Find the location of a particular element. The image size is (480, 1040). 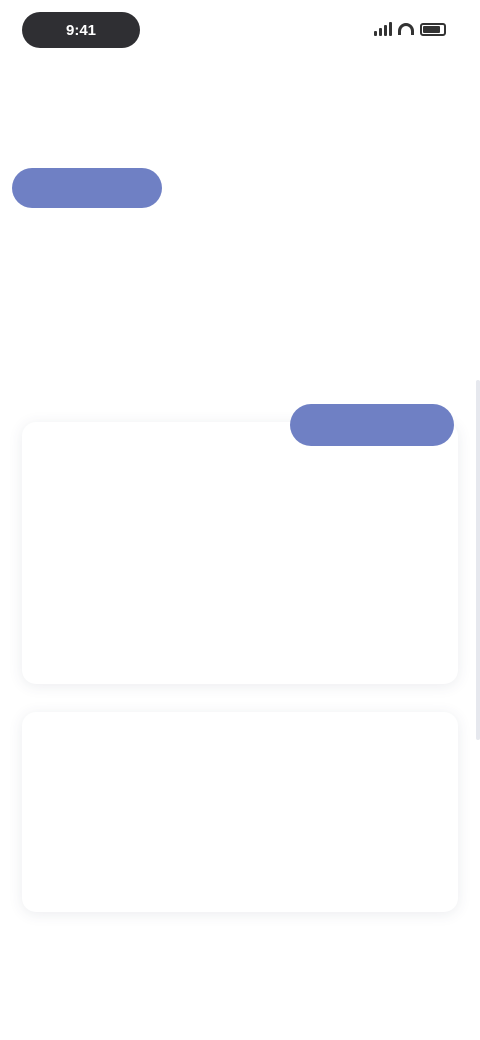

battery-fill is located at coordinates (431, 29).